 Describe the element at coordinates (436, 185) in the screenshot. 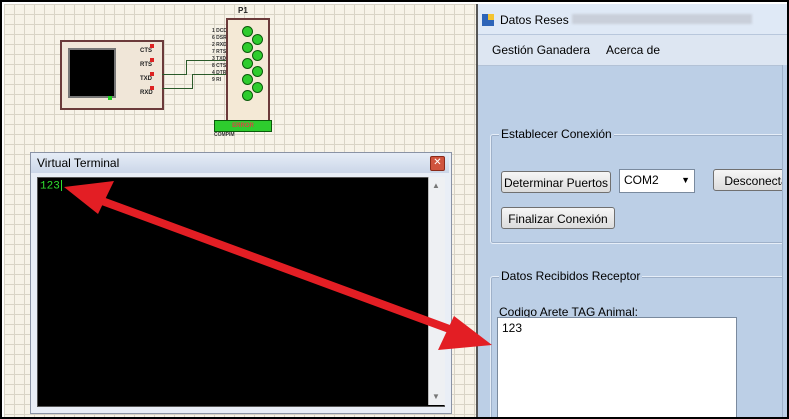

I see `scroll-up-icon: ▲` at that location.